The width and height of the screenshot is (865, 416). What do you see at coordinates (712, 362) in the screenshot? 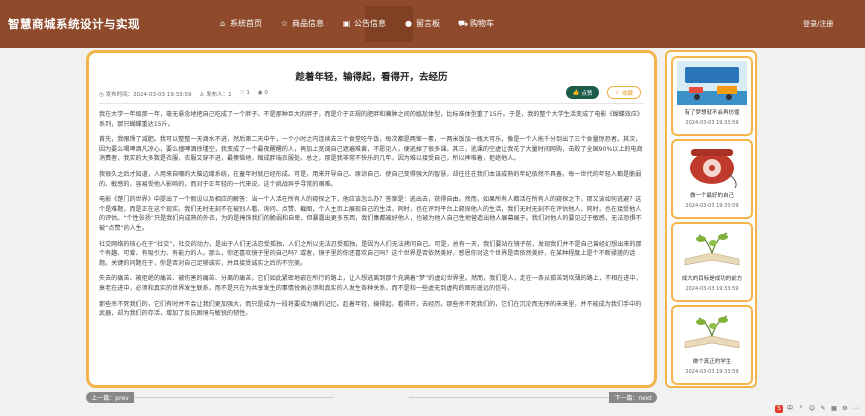
I see `related-title: 做个真正的学生` at bounding box center [712, 362].